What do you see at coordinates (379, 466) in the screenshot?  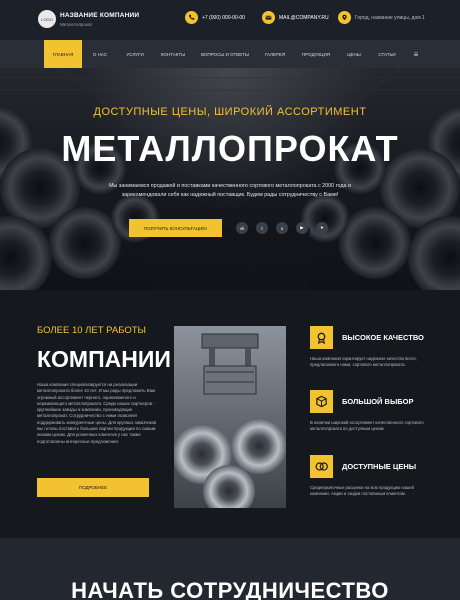 I see `feature-title: ДОСТУПНЫЕ ЦЕНЫ` at bounding box center [379, 466].